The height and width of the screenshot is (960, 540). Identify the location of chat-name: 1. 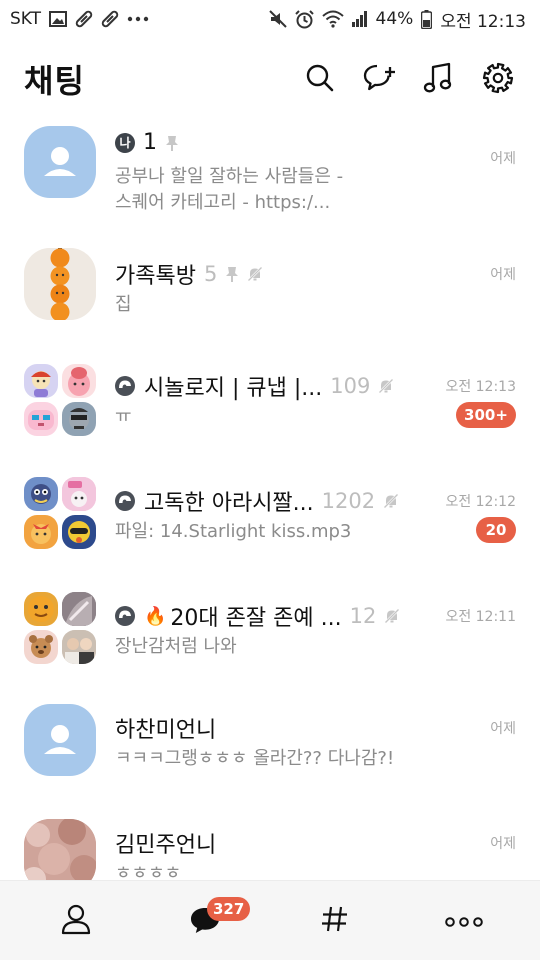
(150, 142).